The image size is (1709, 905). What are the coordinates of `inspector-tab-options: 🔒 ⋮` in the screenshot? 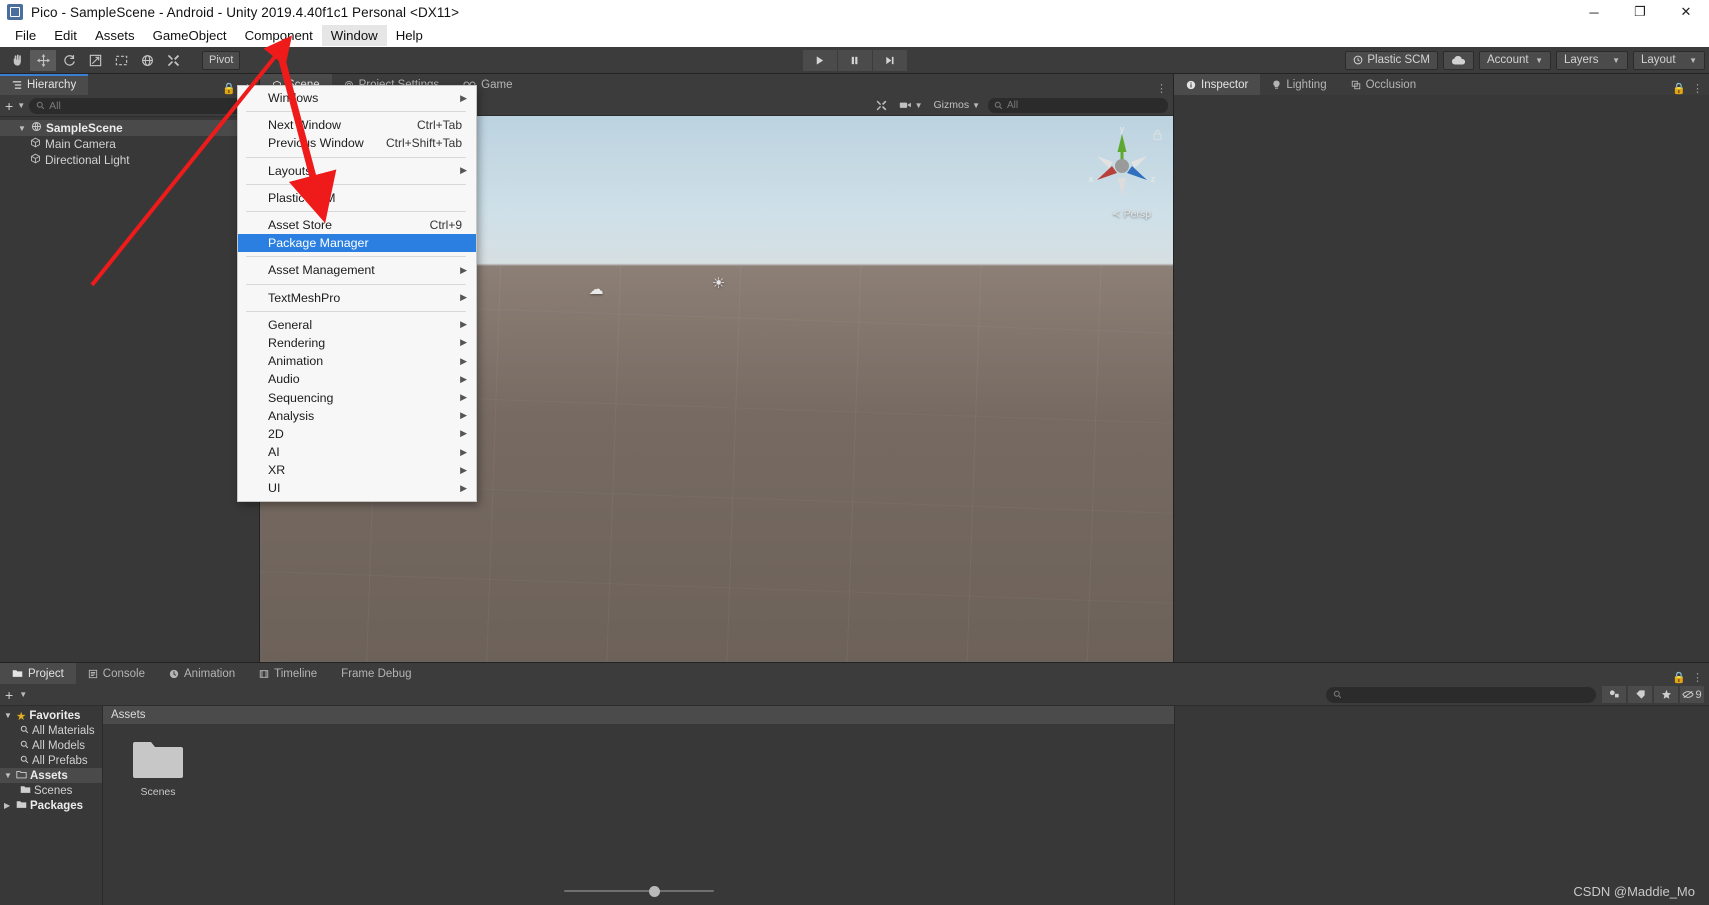 It's located at (1690, 88).